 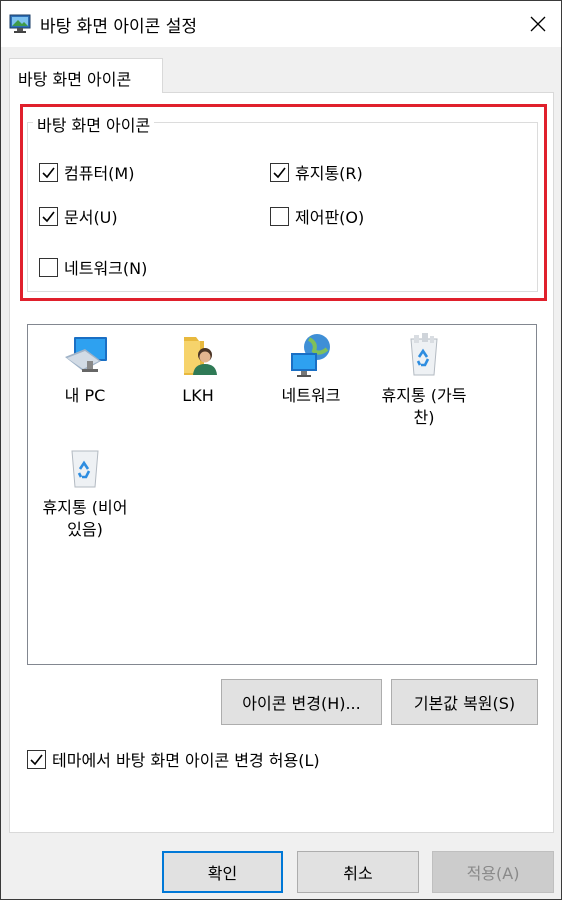 I want to click on checkbox-documents: 문서(U), so click(x=78, y=216).